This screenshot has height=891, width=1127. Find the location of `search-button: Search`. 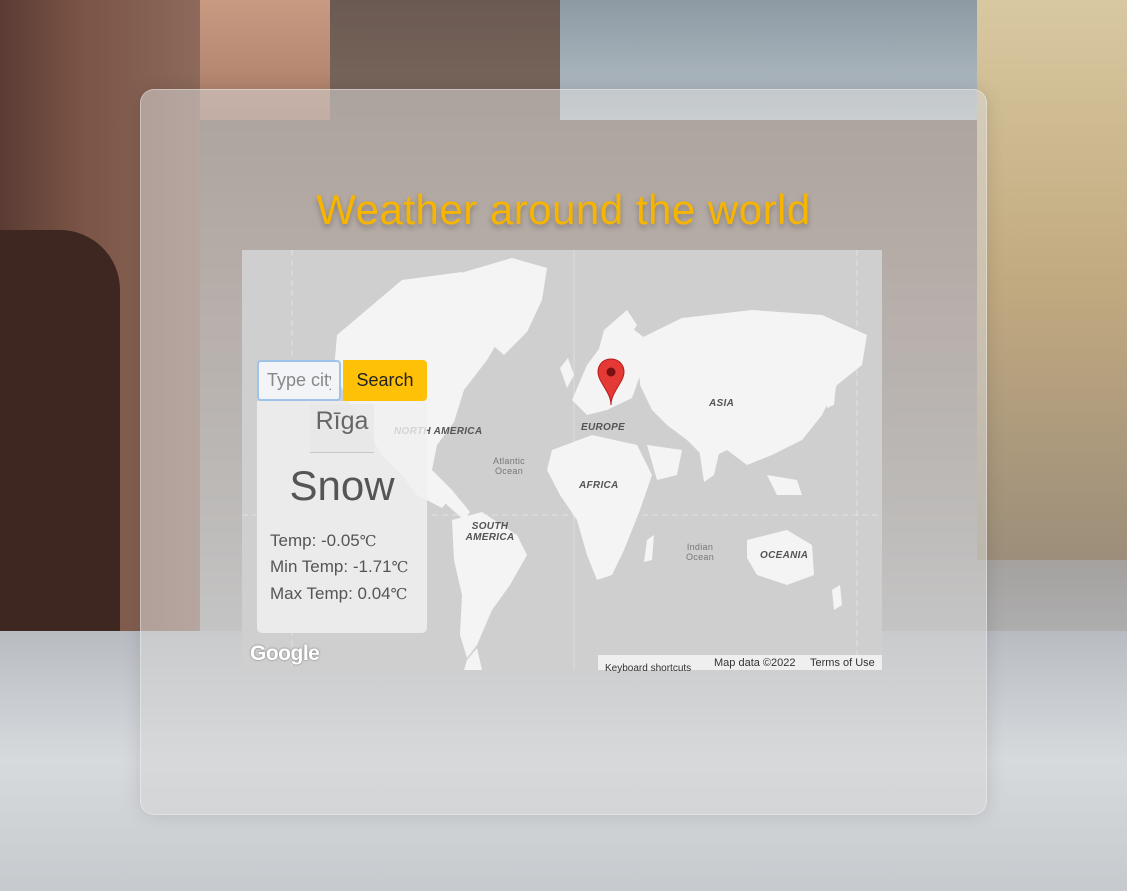

search-button: Search is located at coordinates (385, 380).